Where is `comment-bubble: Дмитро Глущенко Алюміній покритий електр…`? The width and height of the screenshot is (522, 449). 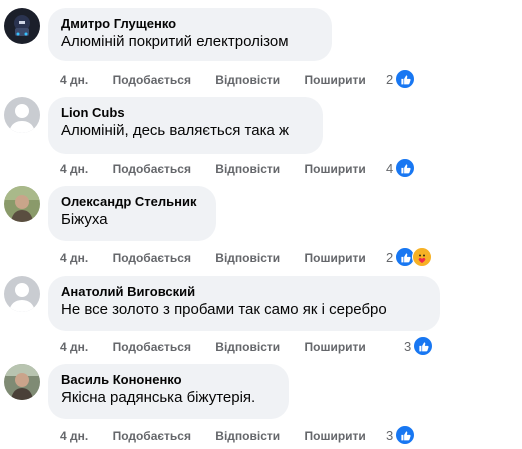 comment-bubble: Дмитро Глущенко Алюміній покритий електр… is located at coordinates (190, 34).